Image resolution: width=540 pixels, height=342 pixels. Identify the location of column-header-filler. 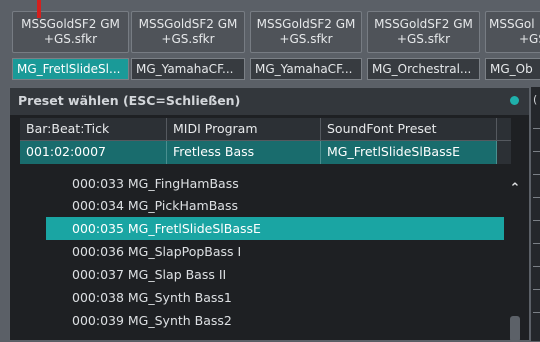
(504, 129).